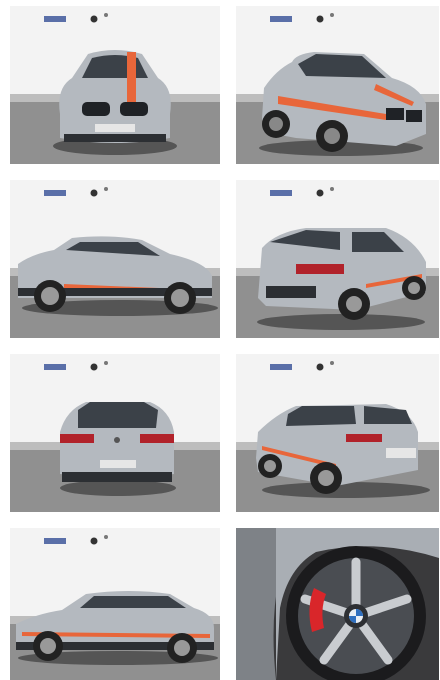 The height and width of the screenshot is (680, 440). Describe the element at coordinates (337, 85) in the screenshot. I see `gallery-photo-front-three-quarter` at that location.